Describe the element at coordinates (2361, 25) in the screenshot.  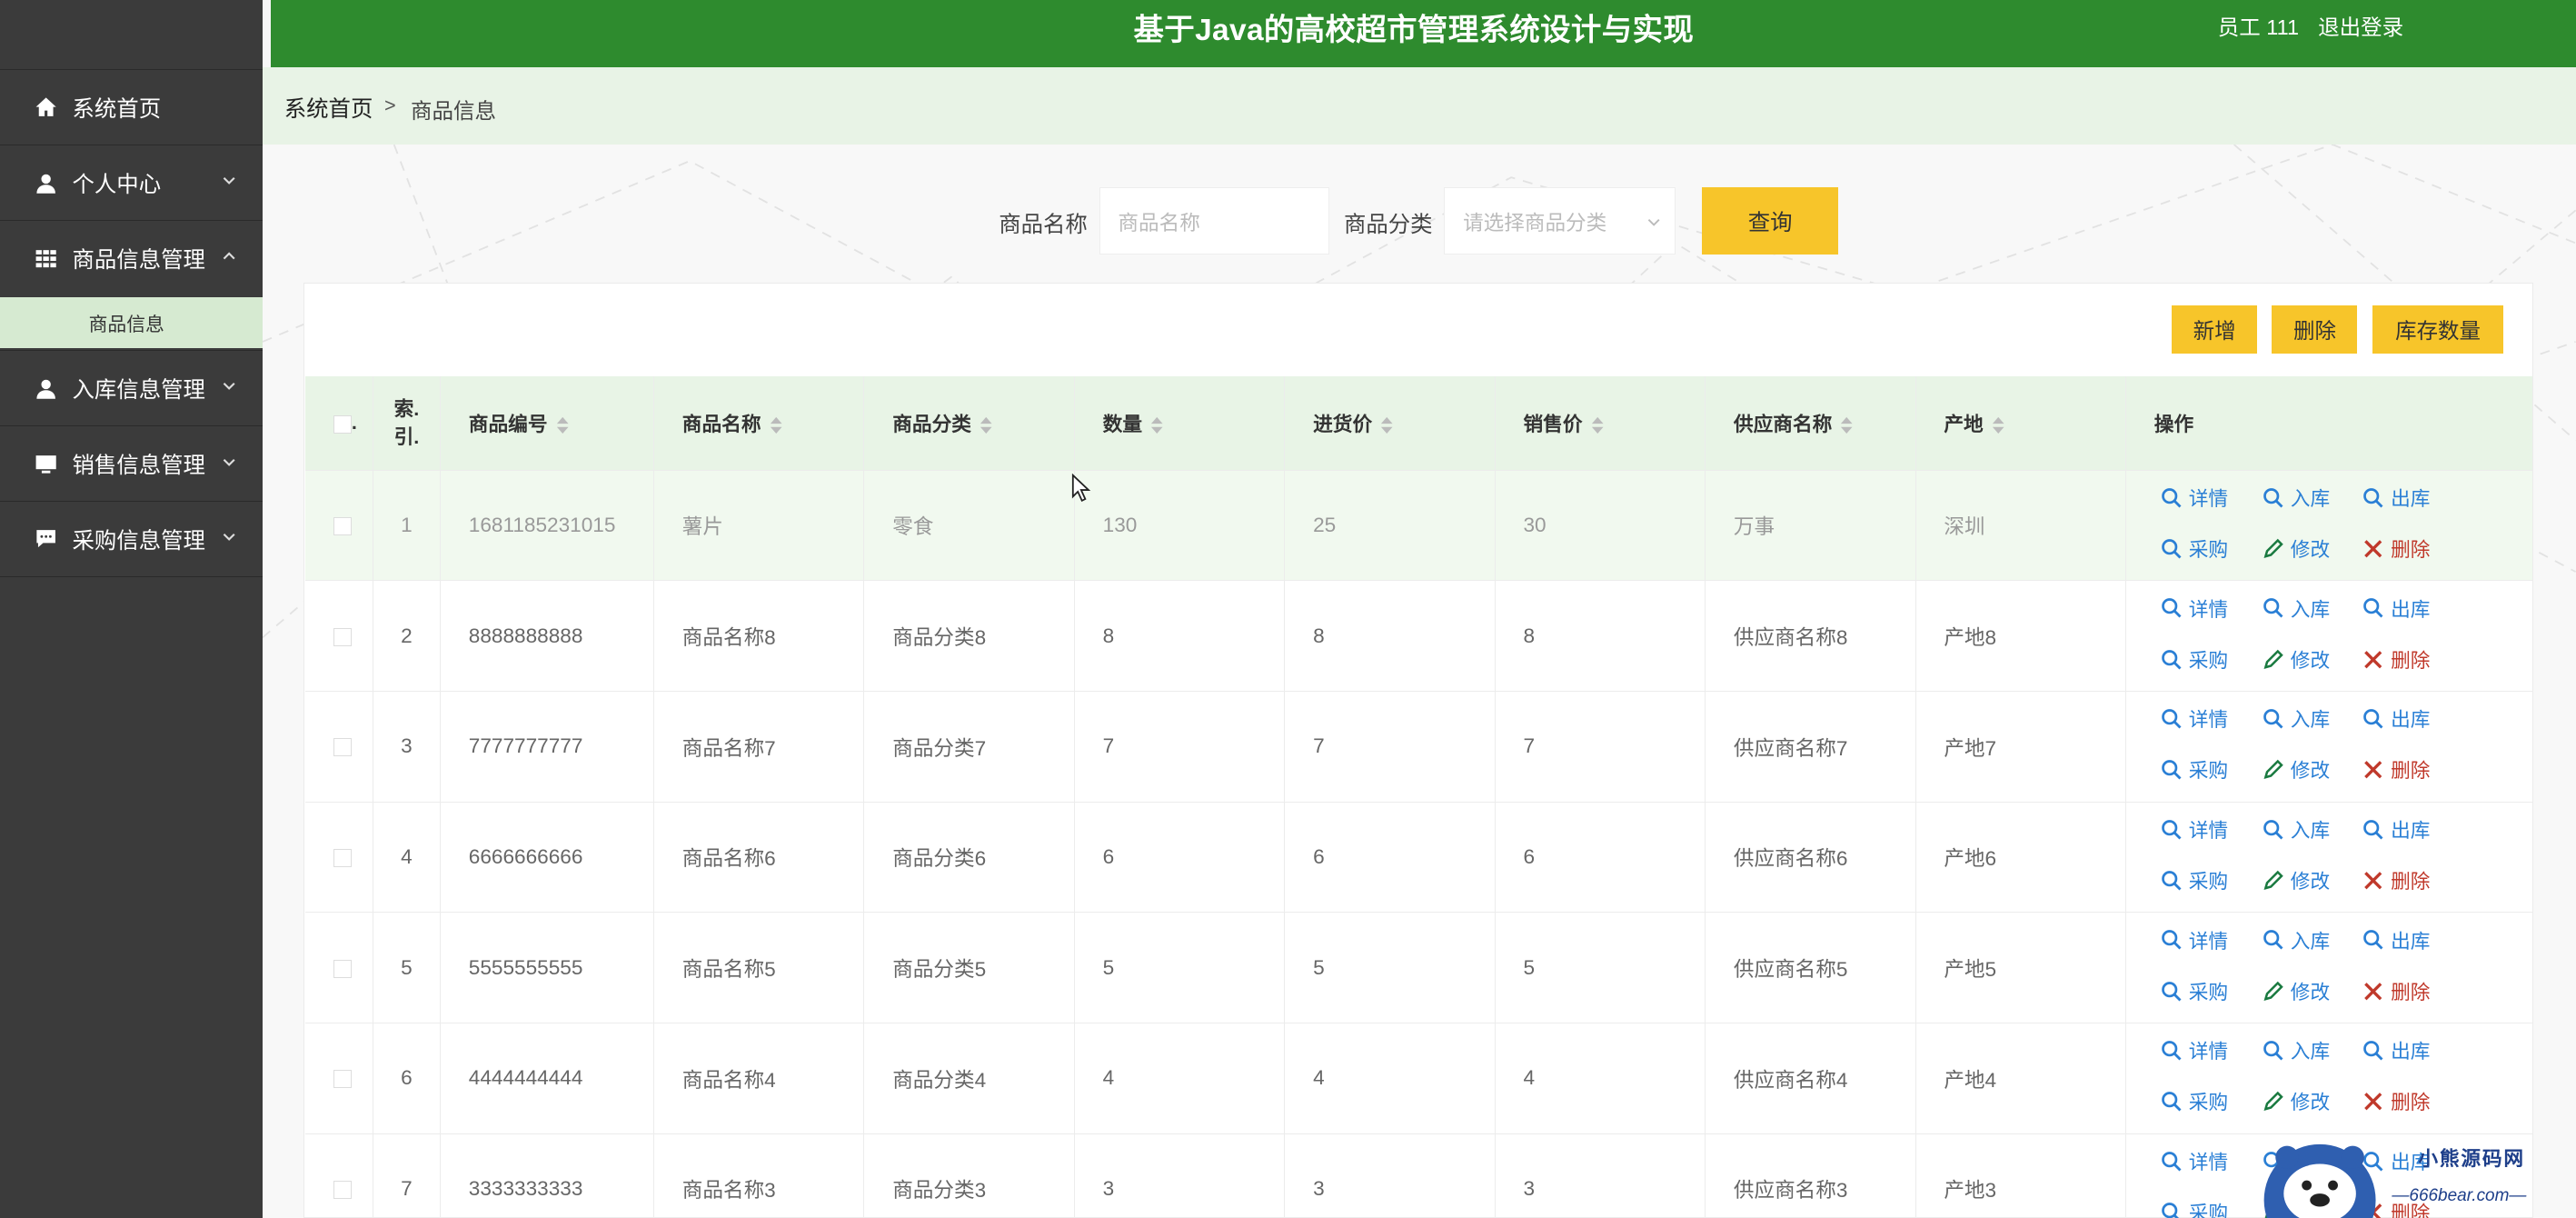
I see `logout-link: 退出登录` at that location.